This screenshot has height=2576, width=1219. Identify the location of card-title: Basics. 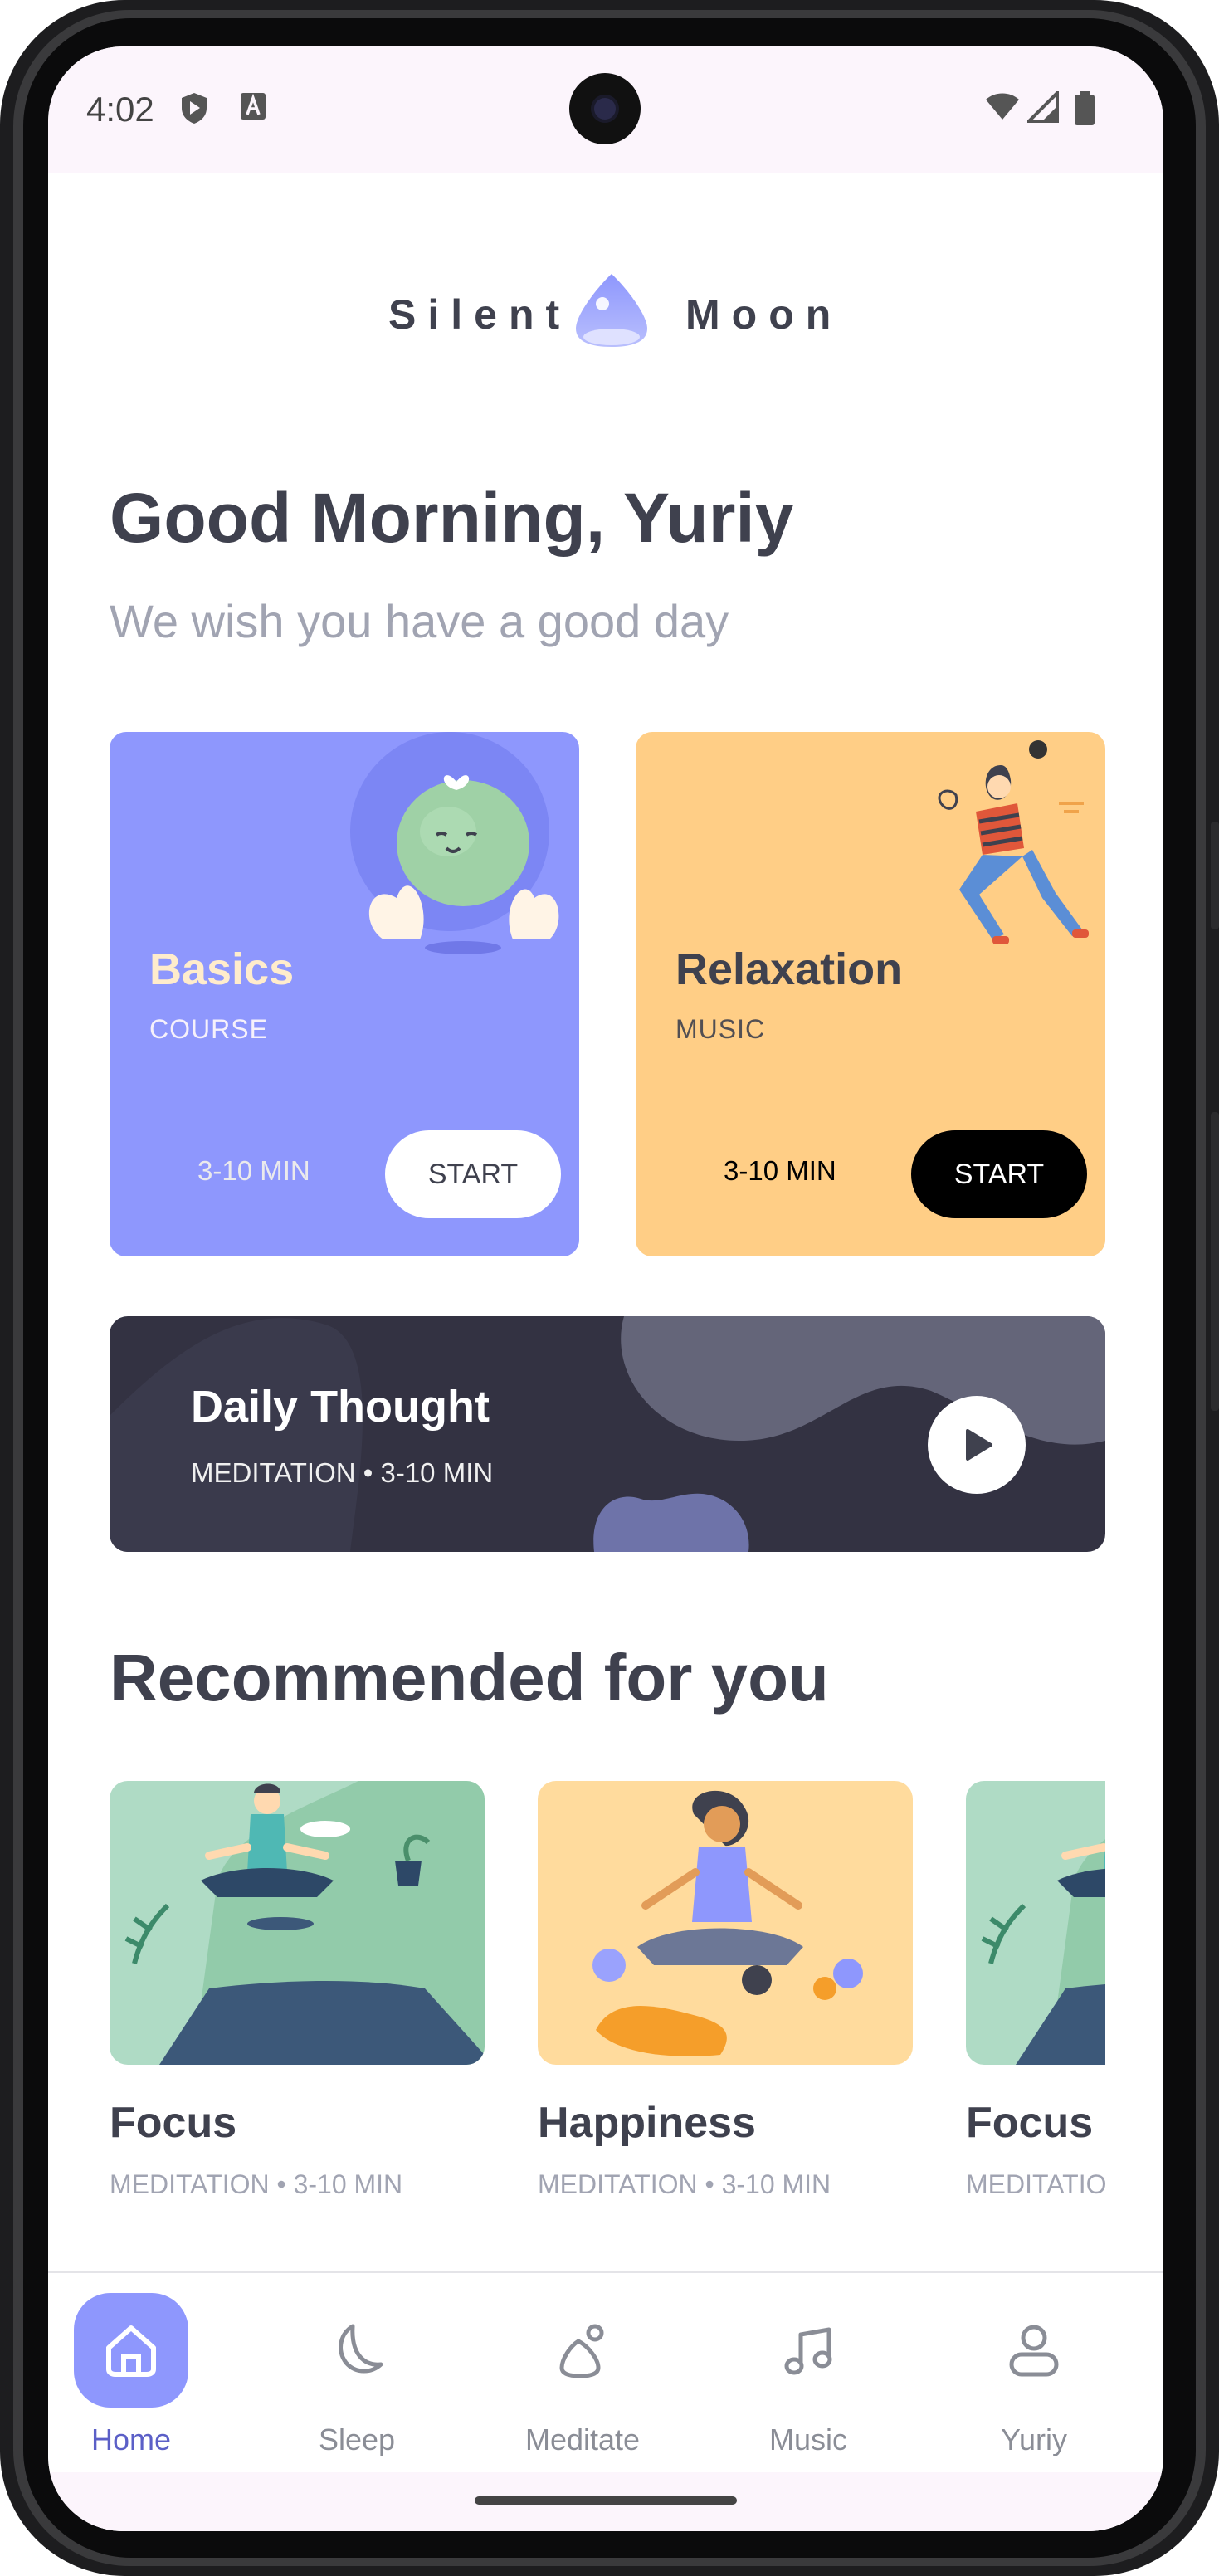
(222, 969).